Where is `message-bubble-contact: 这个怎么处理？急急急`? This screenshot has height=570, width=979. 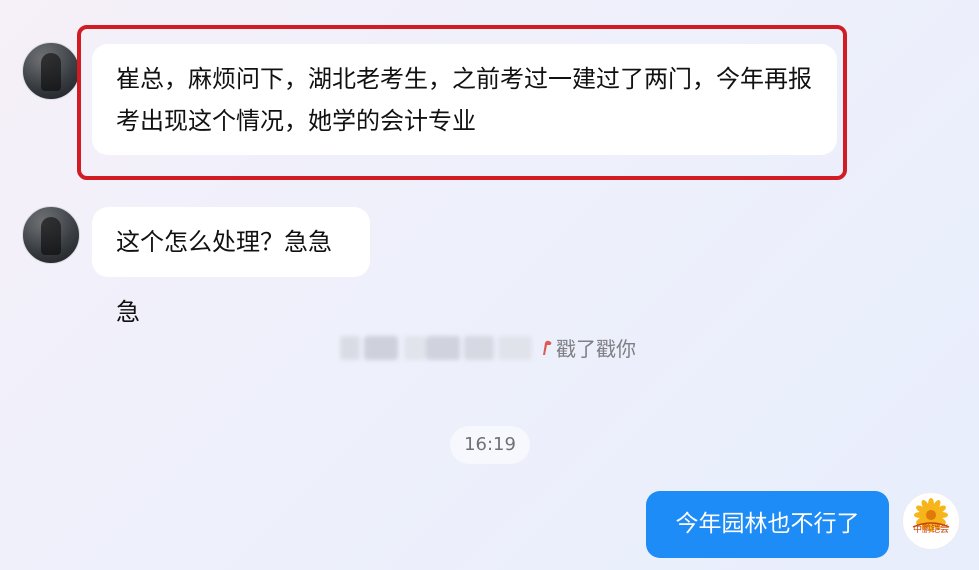
message-bubble-contact: 这个怎么处理？急急急 is located at coordinates (231, 266).